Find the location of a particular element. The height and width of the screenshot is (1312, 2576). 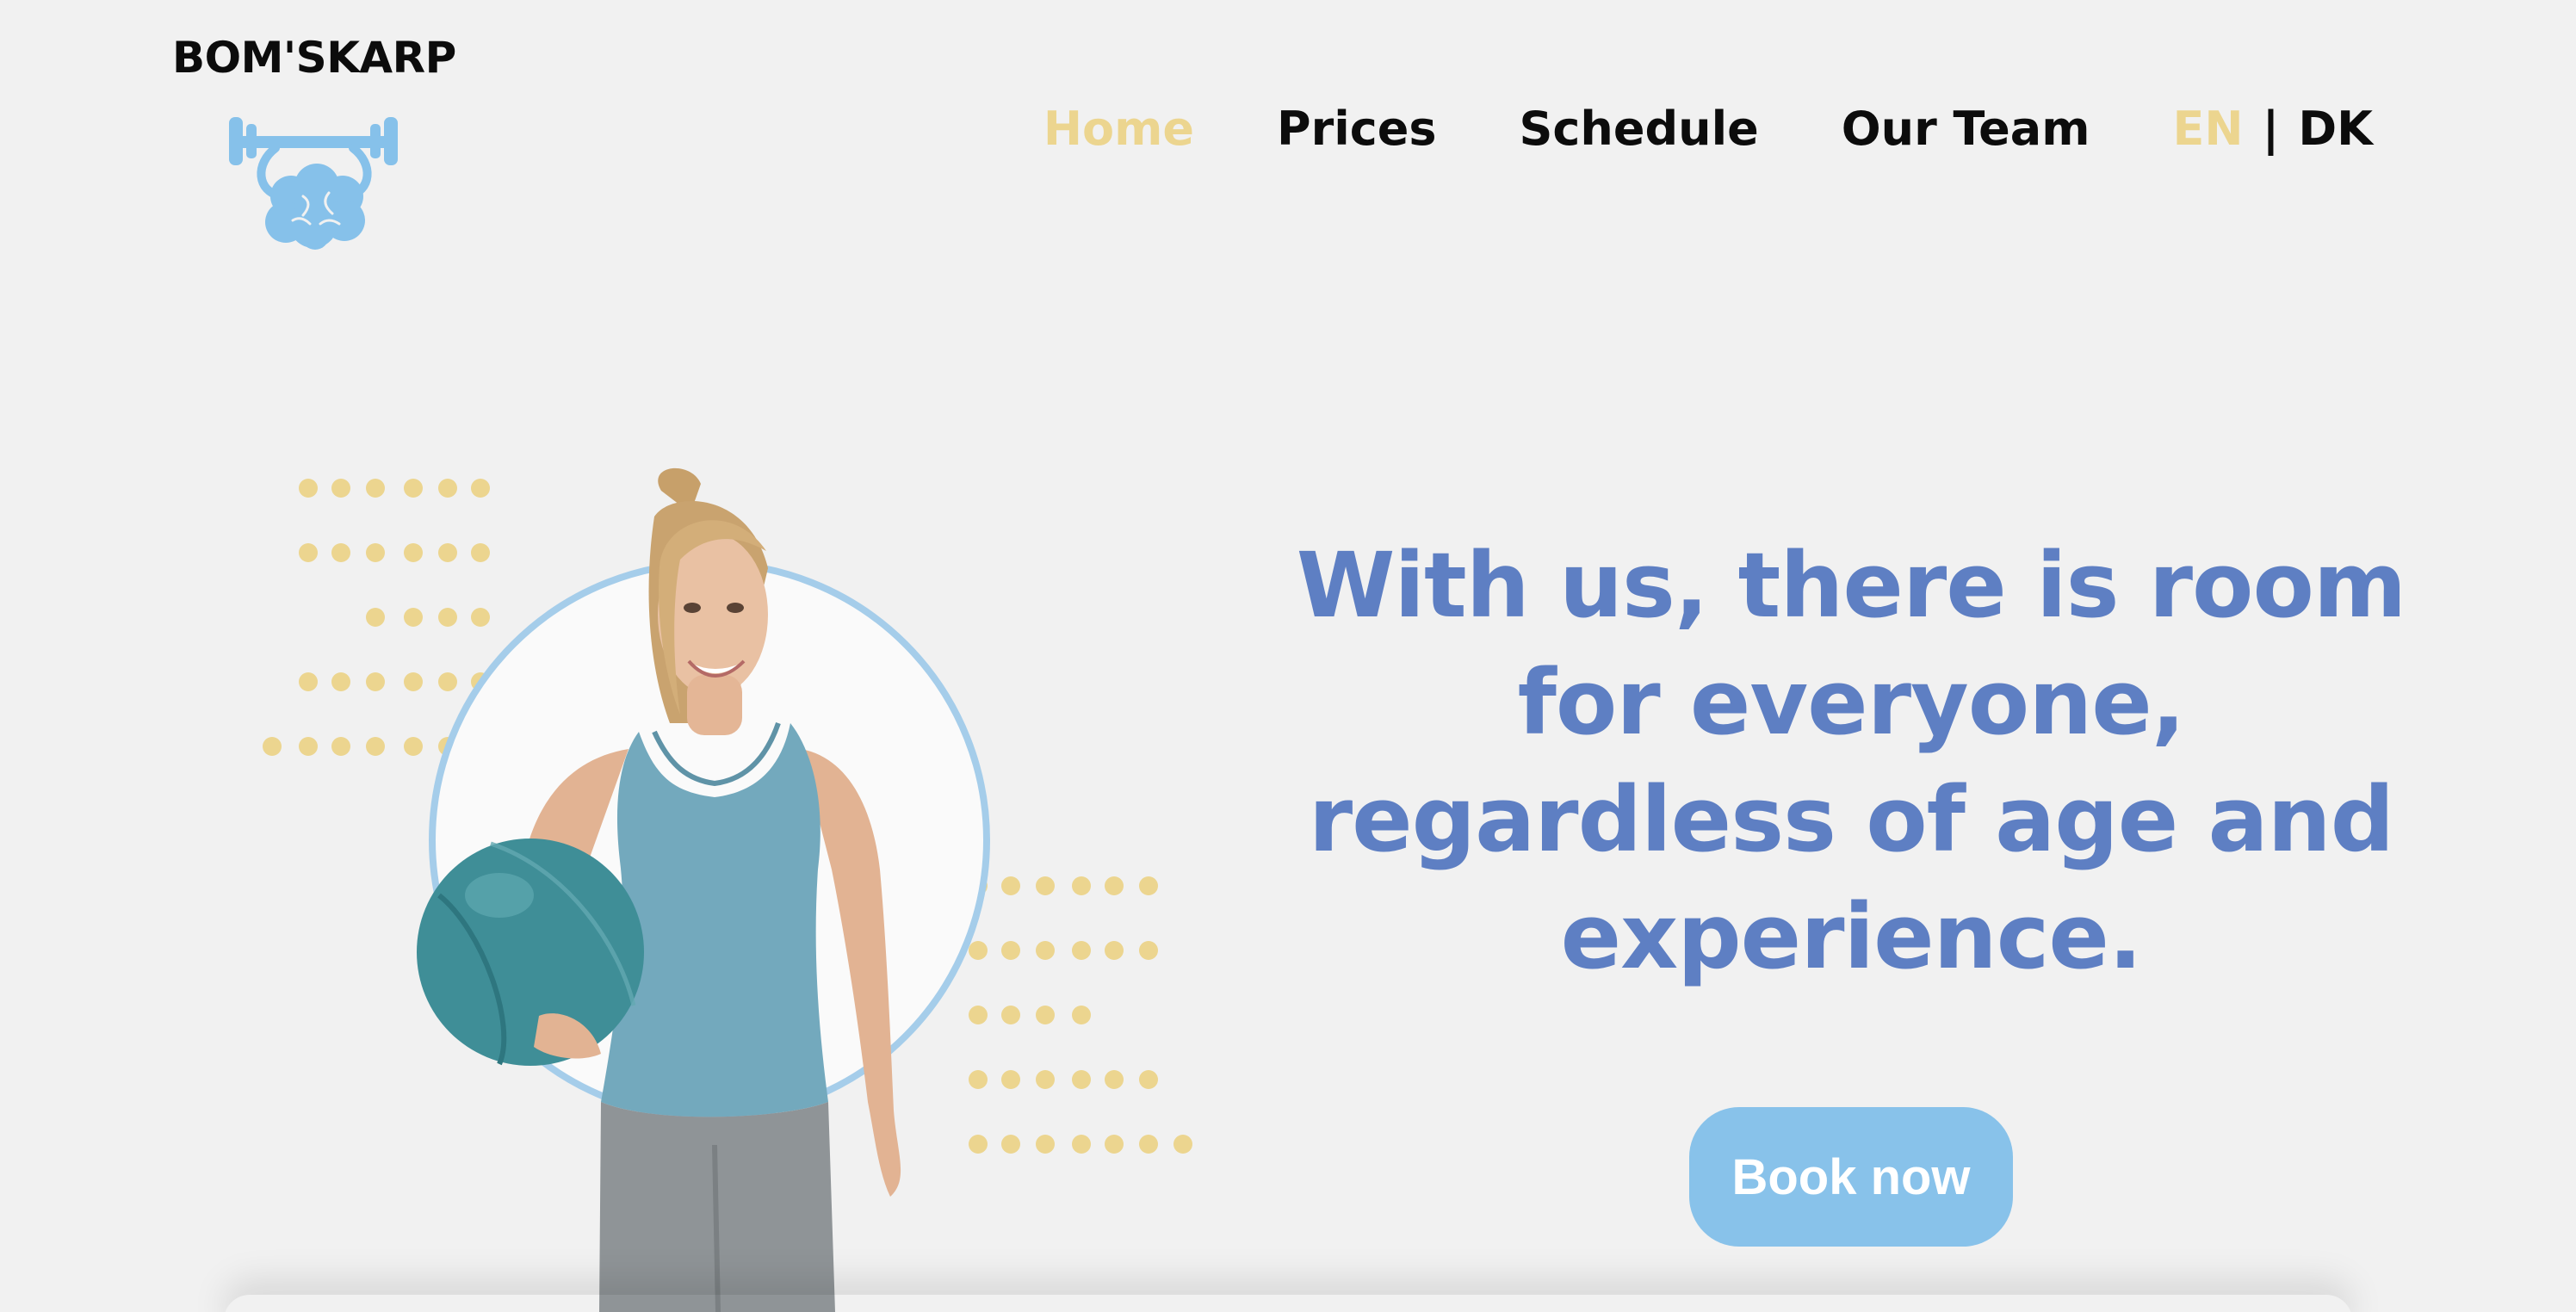

language-dk: DK is located at coordinates (2336, 129).